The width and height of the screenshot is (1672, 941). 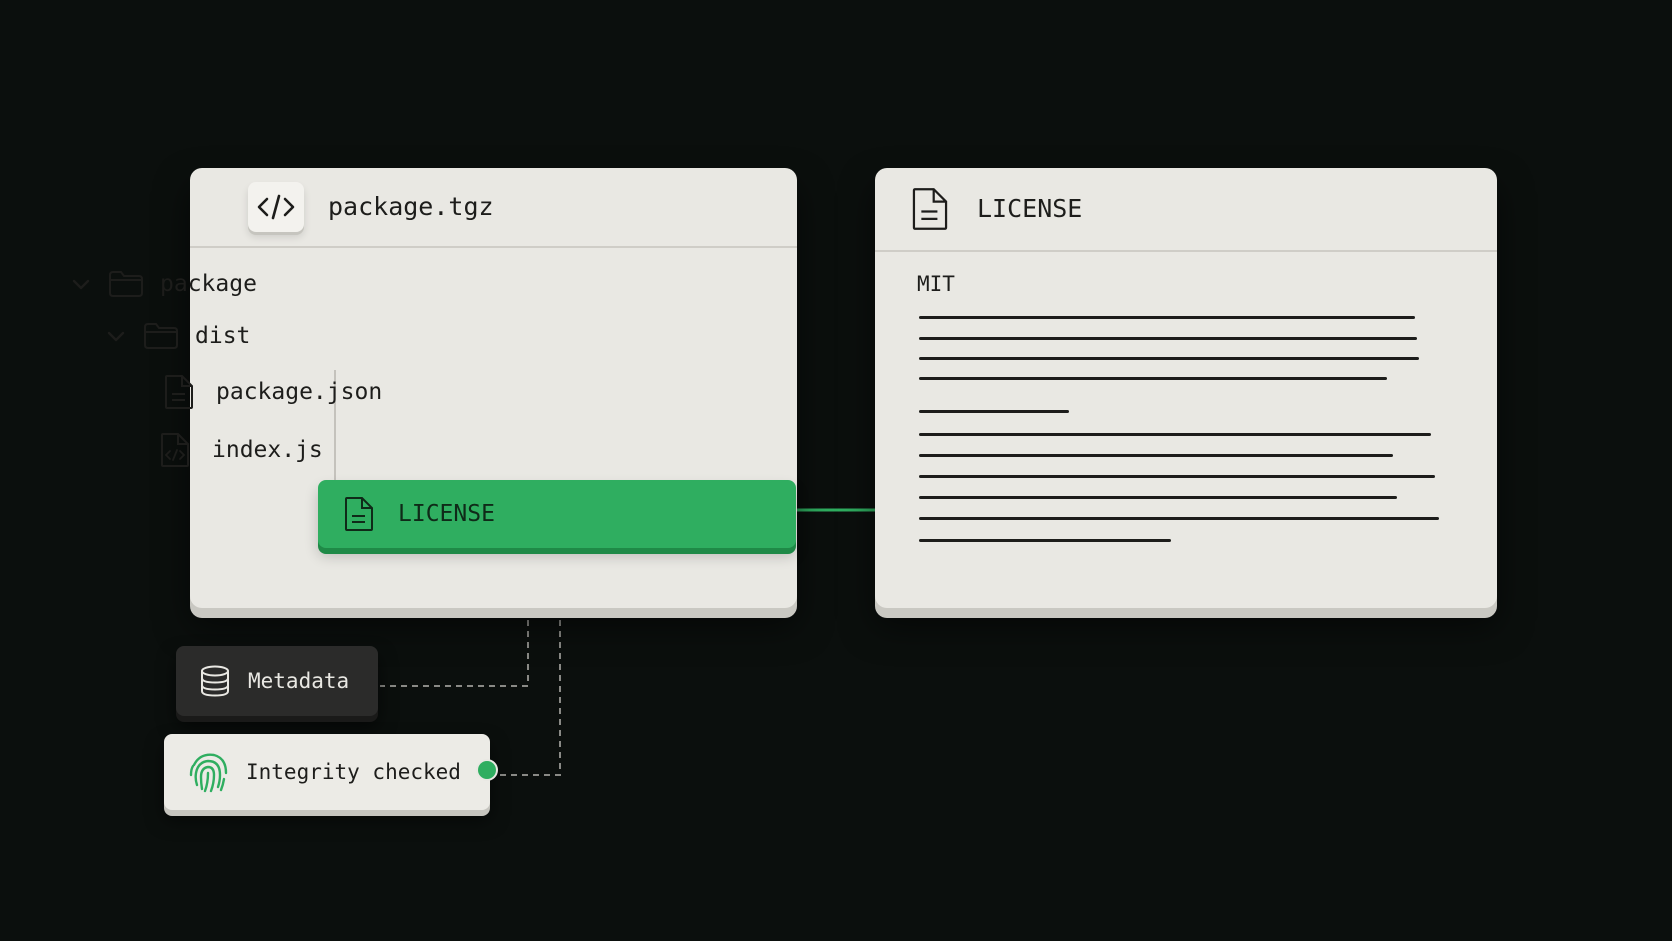 I want to click on code-icon, so click(x=276, y=207).